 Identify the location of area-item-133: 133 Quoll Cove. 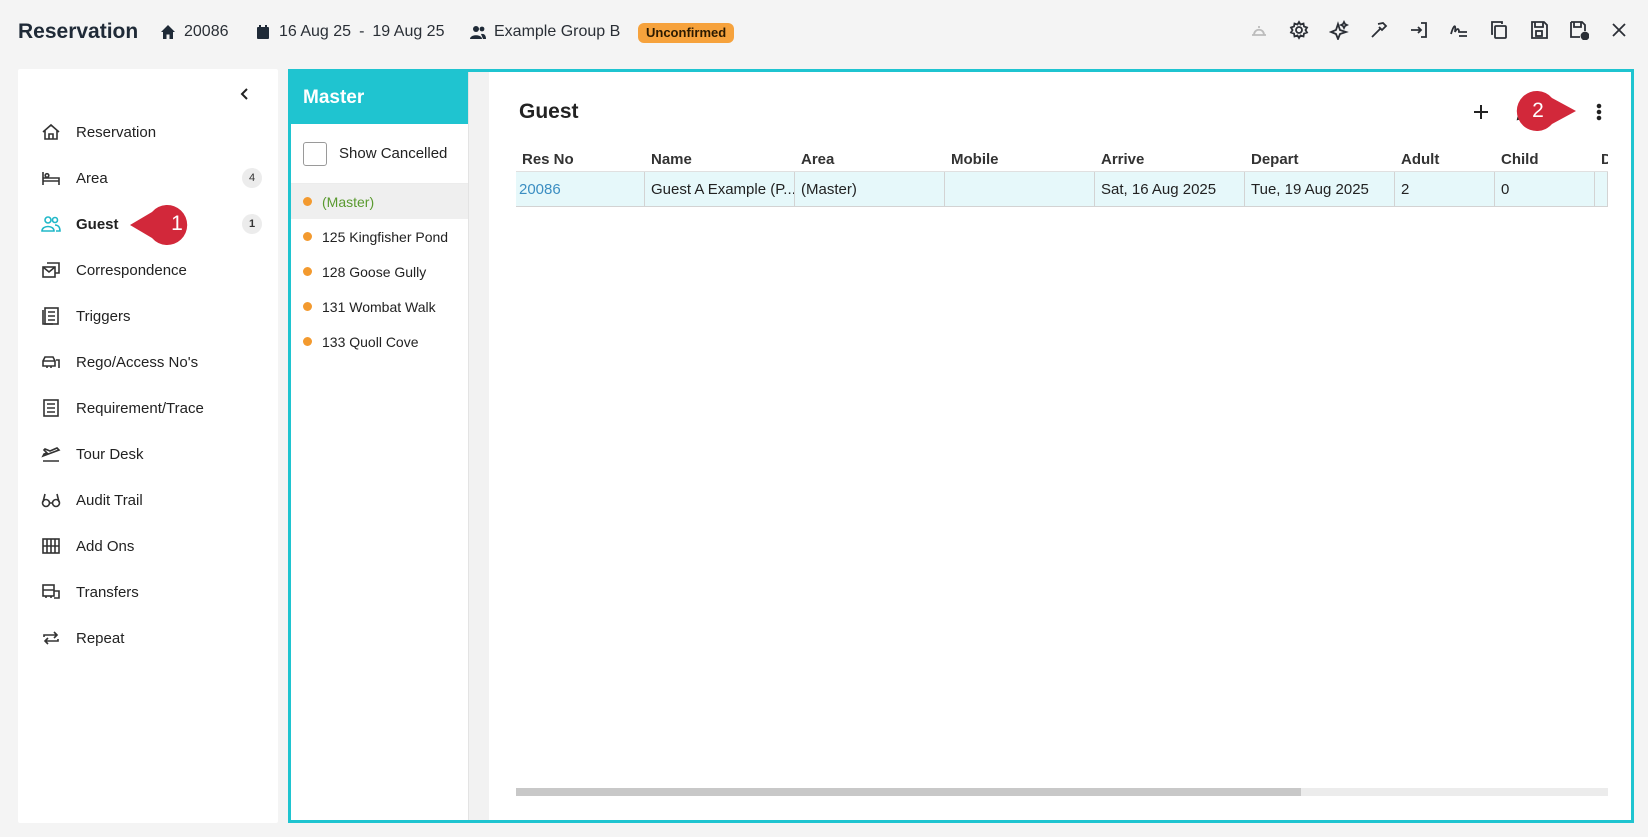
(379, 341).